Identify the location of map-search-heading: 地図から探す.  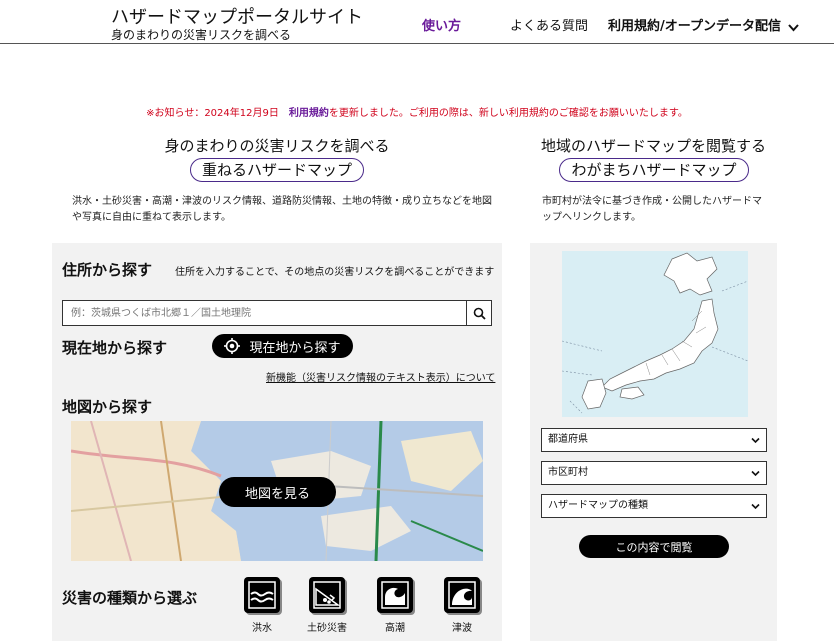
(107, 407).